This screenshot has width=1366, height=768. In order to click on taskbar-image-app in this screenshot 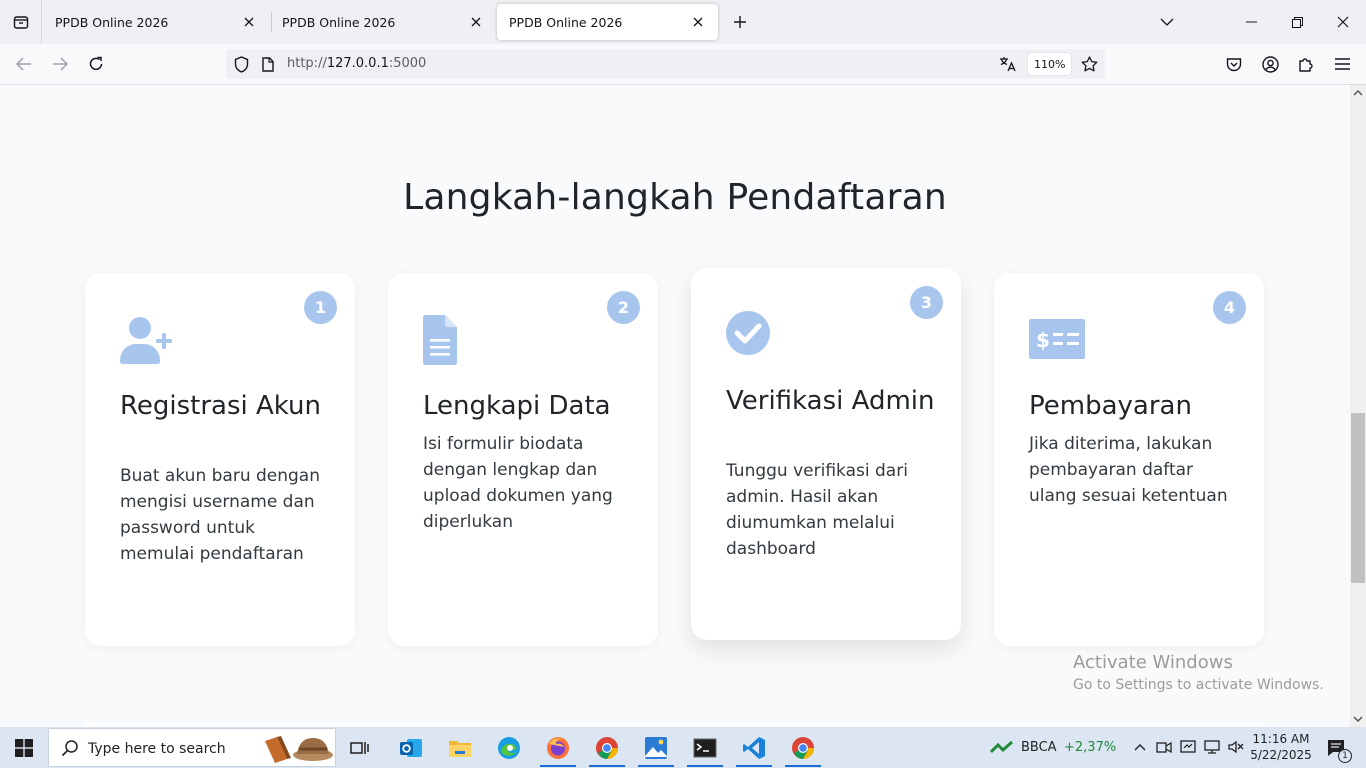, I will do `click(656, 747)`.